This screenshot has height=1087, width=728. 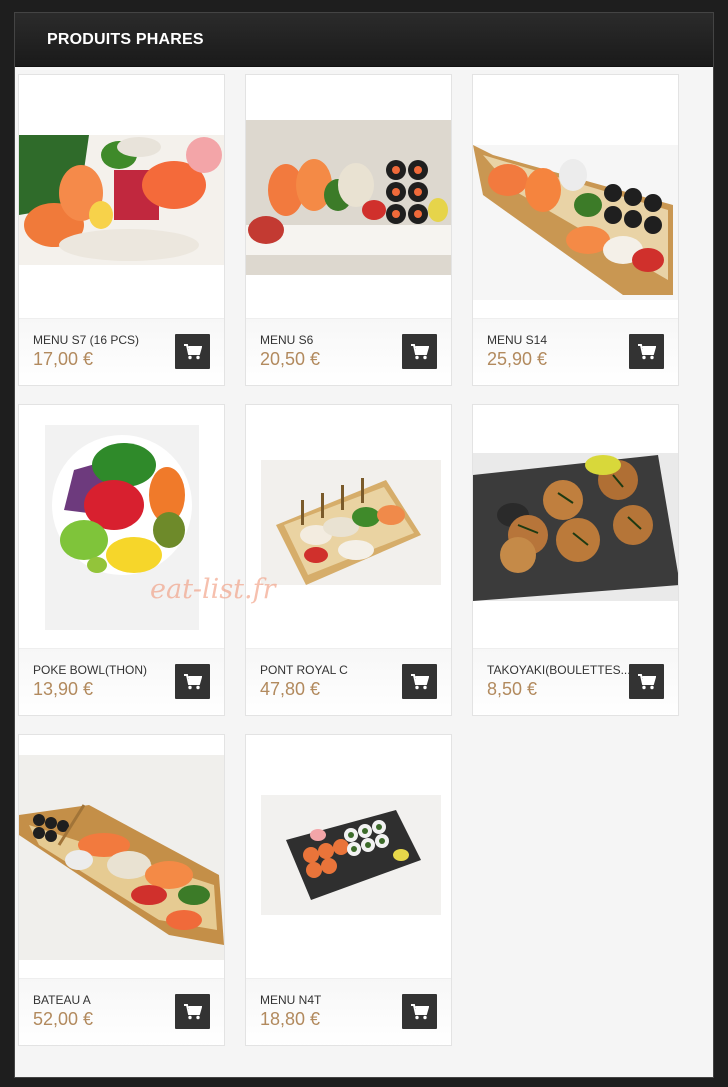 I want to click on product-name: MENU S14, so click(x=517, y=340).